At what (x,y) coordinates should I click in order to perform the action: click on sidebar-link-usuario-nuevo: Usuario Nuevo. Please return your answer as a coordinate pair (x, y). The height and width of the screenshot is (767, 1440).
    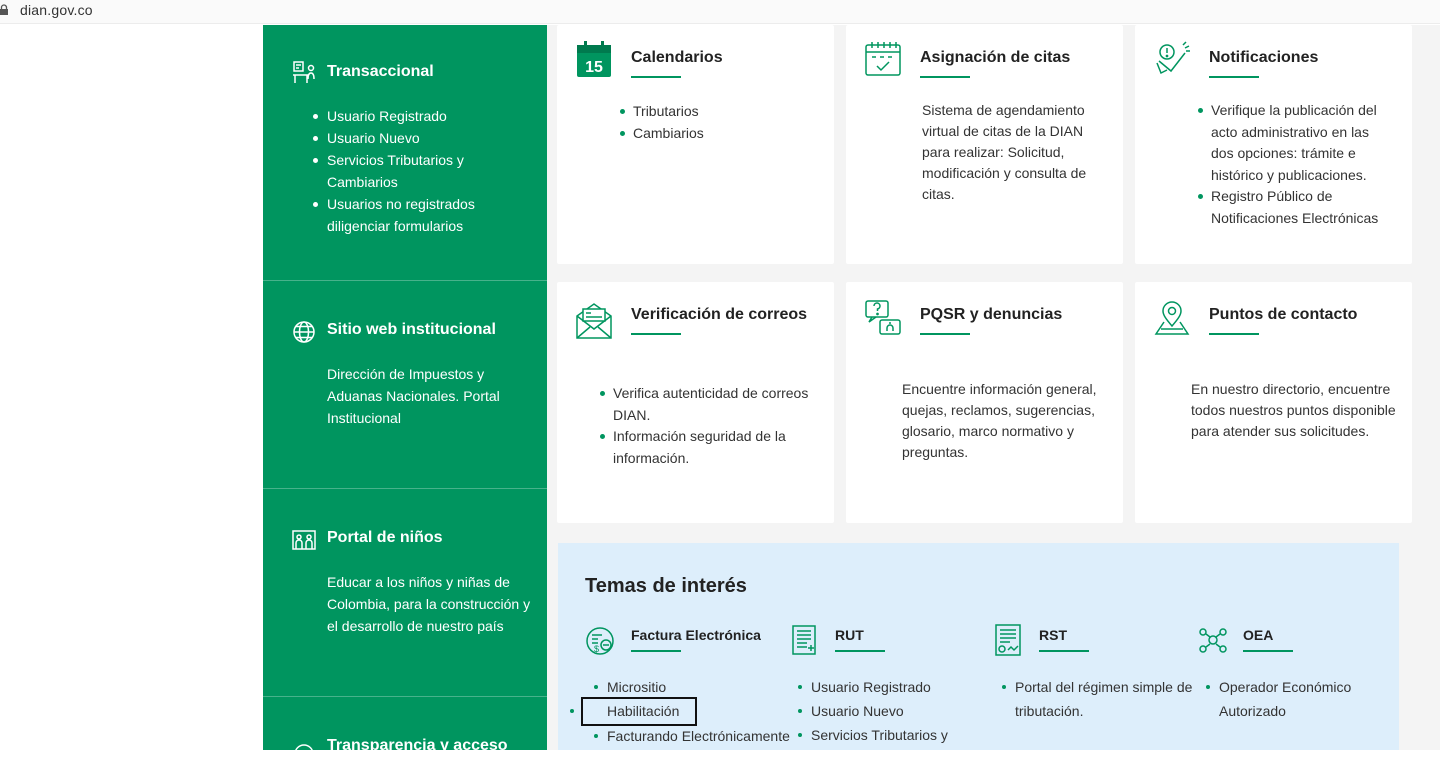
    Looking at the image, I should click on (394, 138).